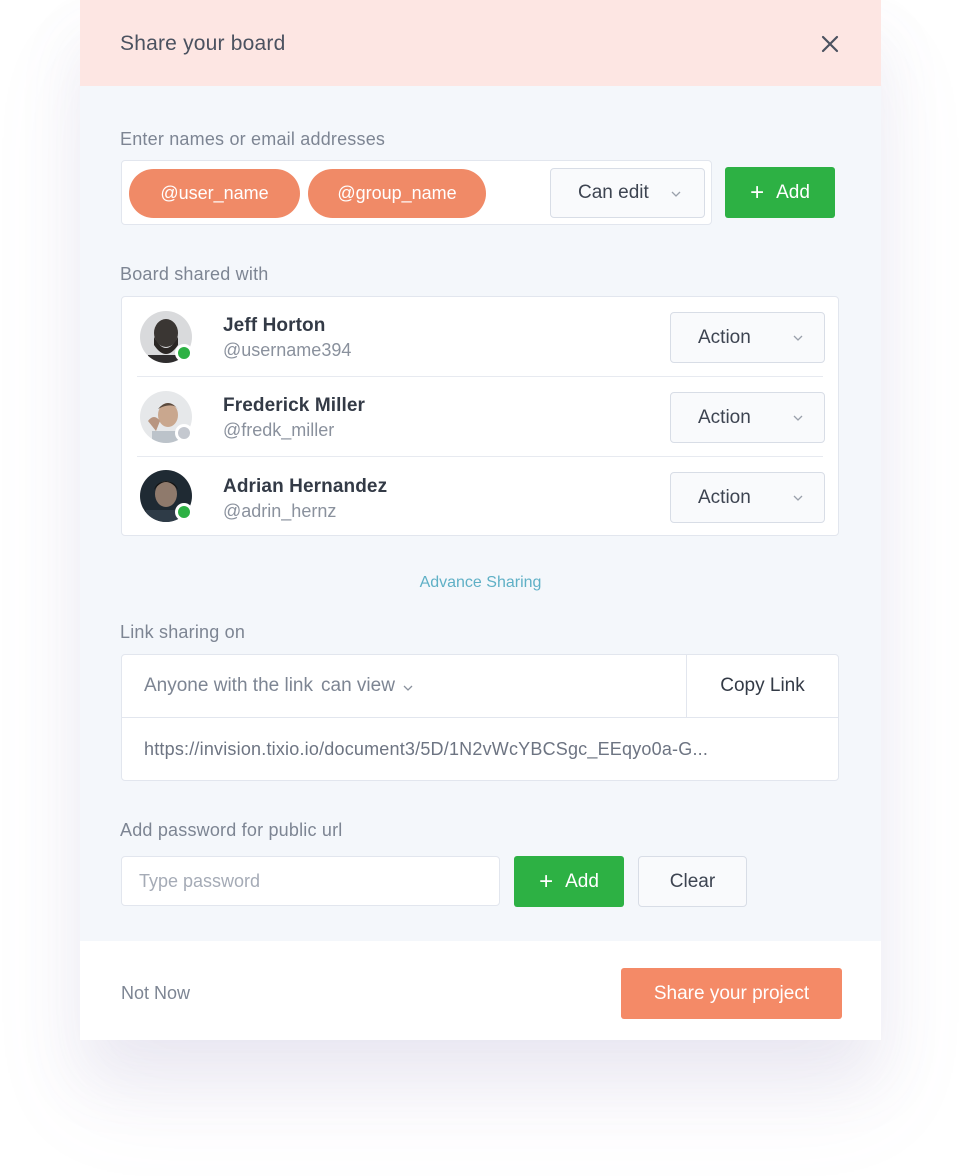  I want to click on offline-status-dot, so click(184, 433).